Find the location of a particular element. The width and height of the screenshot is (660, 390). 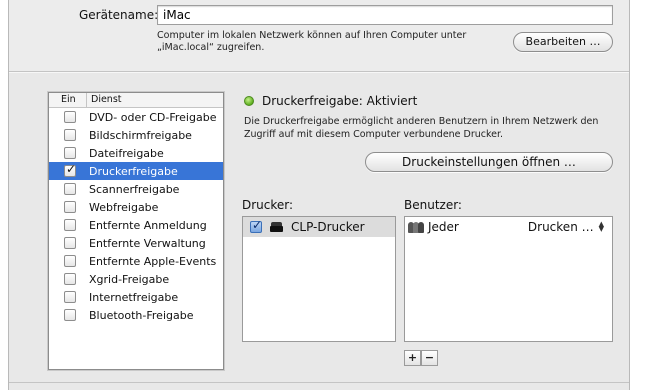

printers-label: Drucker: is located at coordinates (268, 205).